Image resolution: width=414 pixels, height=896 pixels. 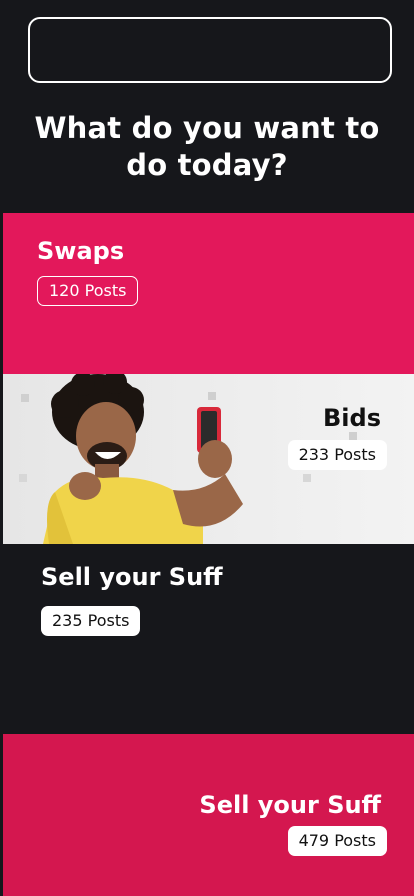 I want to click on swaps-title: Swaps, so click(x=81, y=251).